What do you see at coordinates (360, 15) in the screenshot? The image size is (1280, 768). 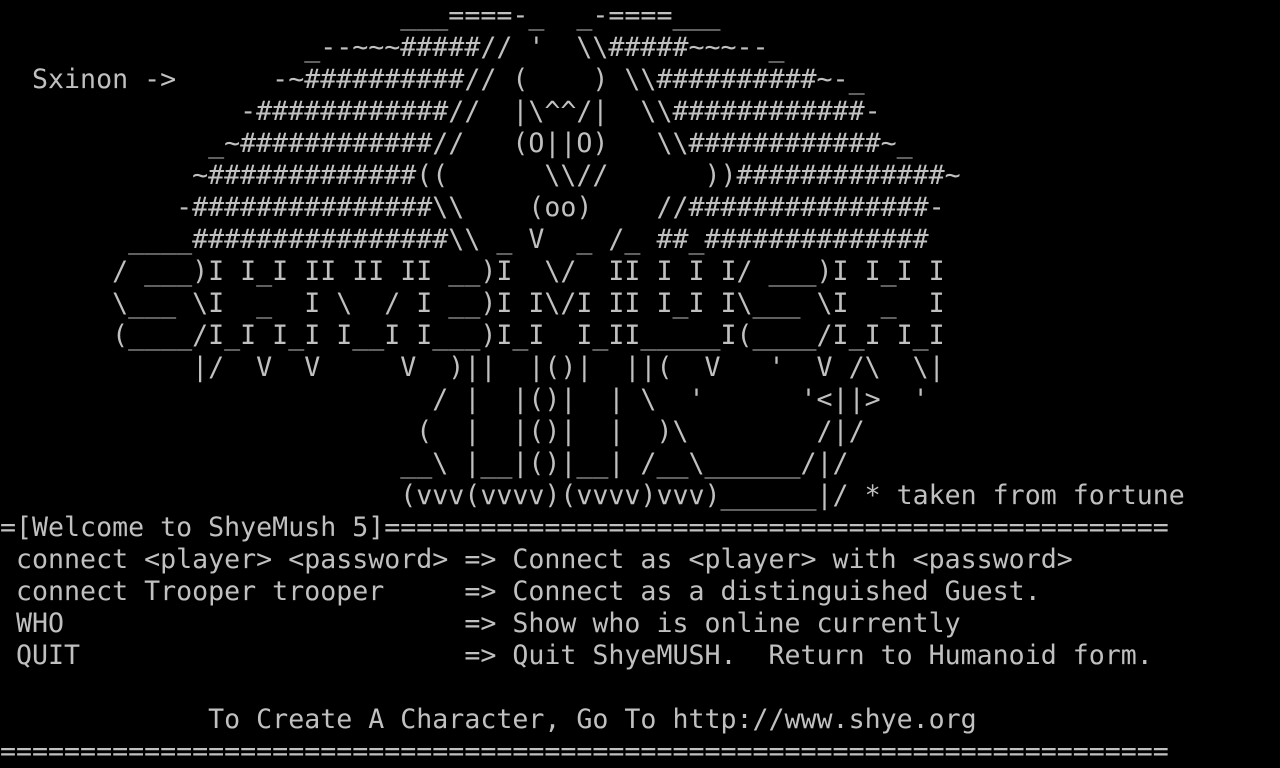 I see `ascii-art-line: ___====-_ _-====___` at bounding box center [360, 15].